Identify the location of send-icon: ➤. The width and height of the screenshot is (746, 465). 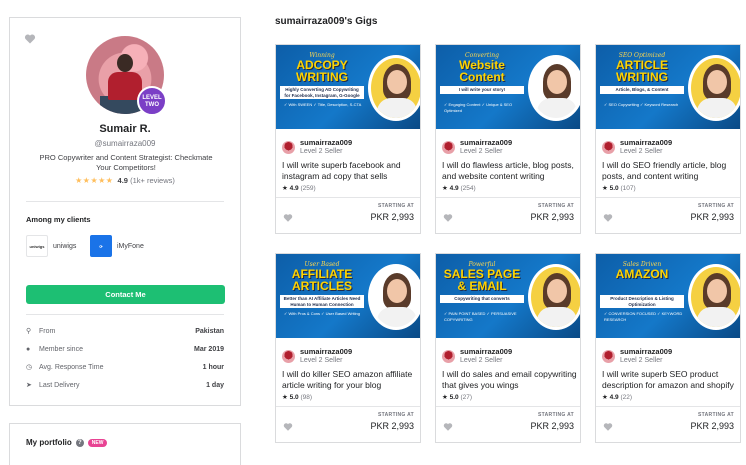
(29, 385).